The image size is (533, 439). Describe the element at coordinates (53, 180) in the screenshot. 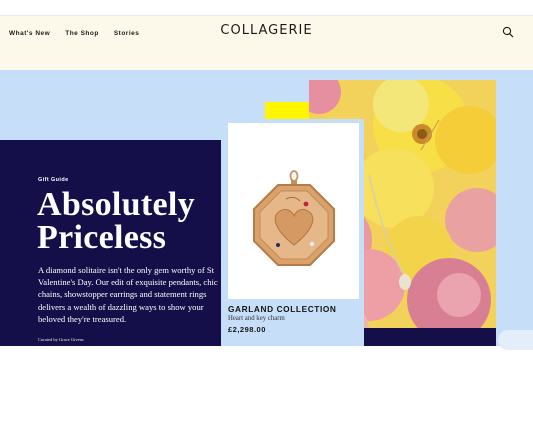

I see `hero-eyebrow: Gift Guide` at that location.